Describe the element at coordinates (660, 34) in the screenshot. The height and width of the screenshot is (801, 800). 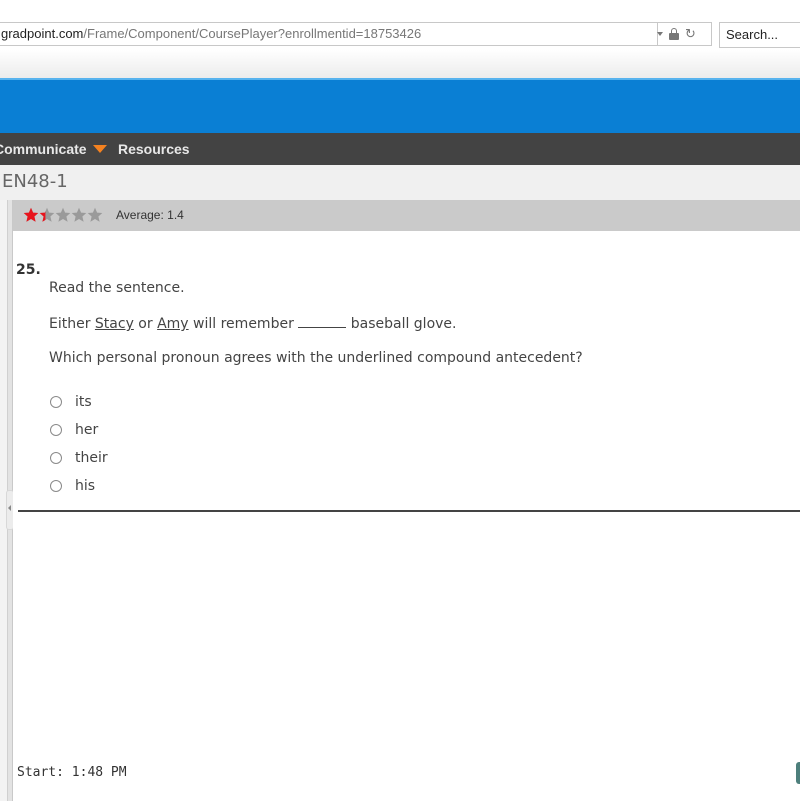
I see `url-dropdown-icon` at that location.